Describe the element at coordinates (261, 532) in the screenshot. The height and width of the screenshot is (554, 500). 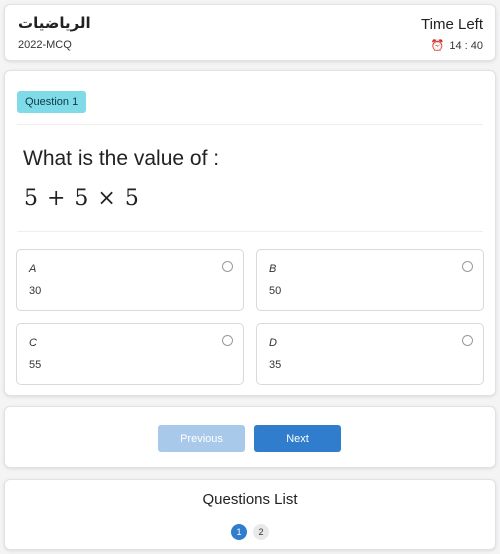
I see `question-page-2: 2` at that location.